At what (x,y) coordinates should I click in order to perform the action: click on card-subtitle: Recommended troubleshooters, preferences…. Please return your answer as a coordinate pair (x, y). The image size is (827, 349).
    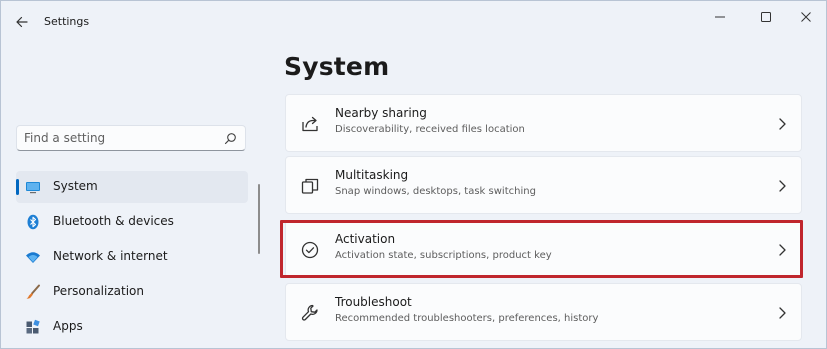
    Looking at the image, I should click on (467, 318).